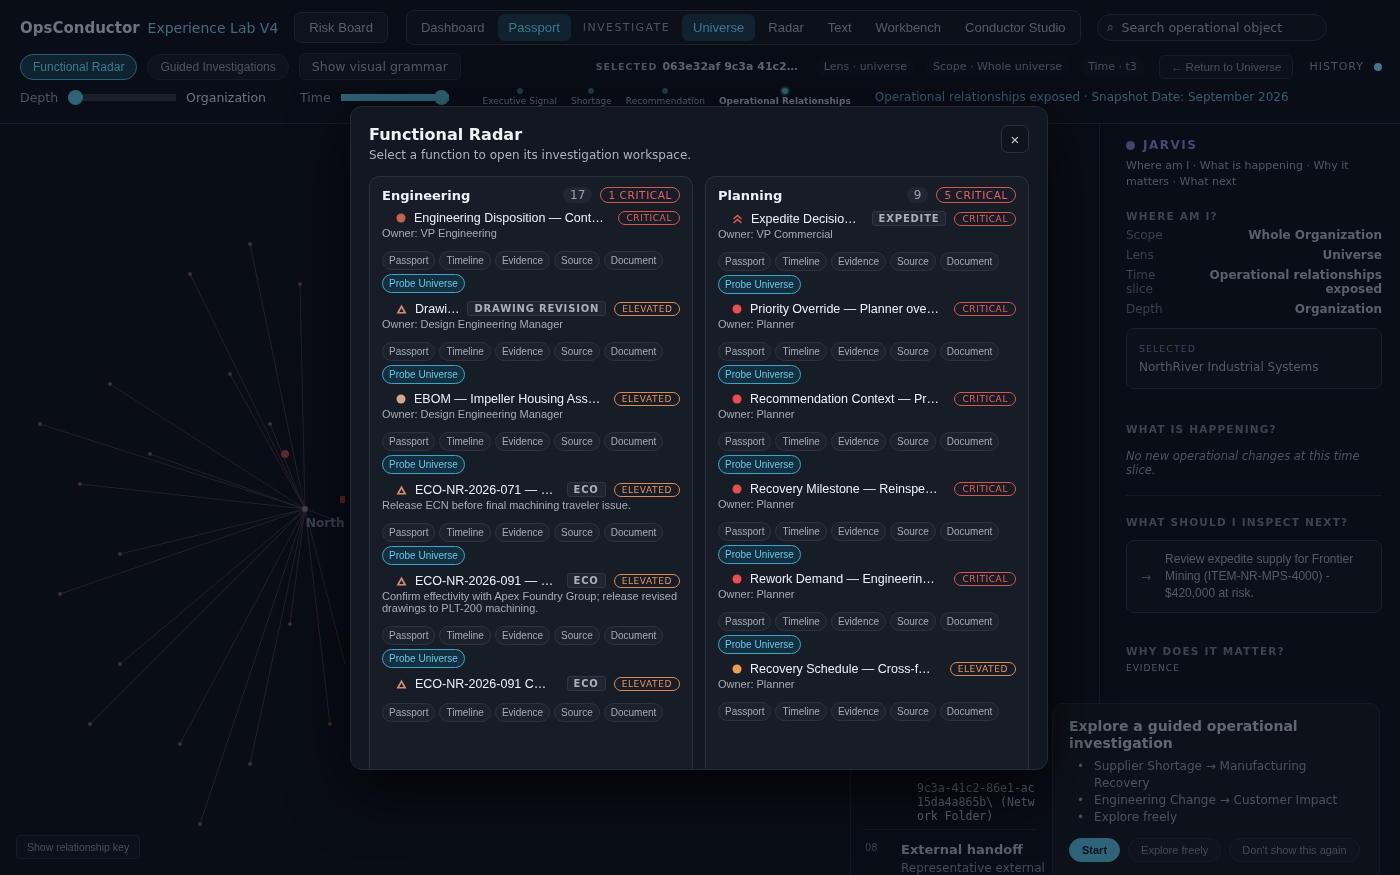  I want to click on assistant-subtitle: Where am I · What is happening · Why it matters · What next, so click(1238, 174).